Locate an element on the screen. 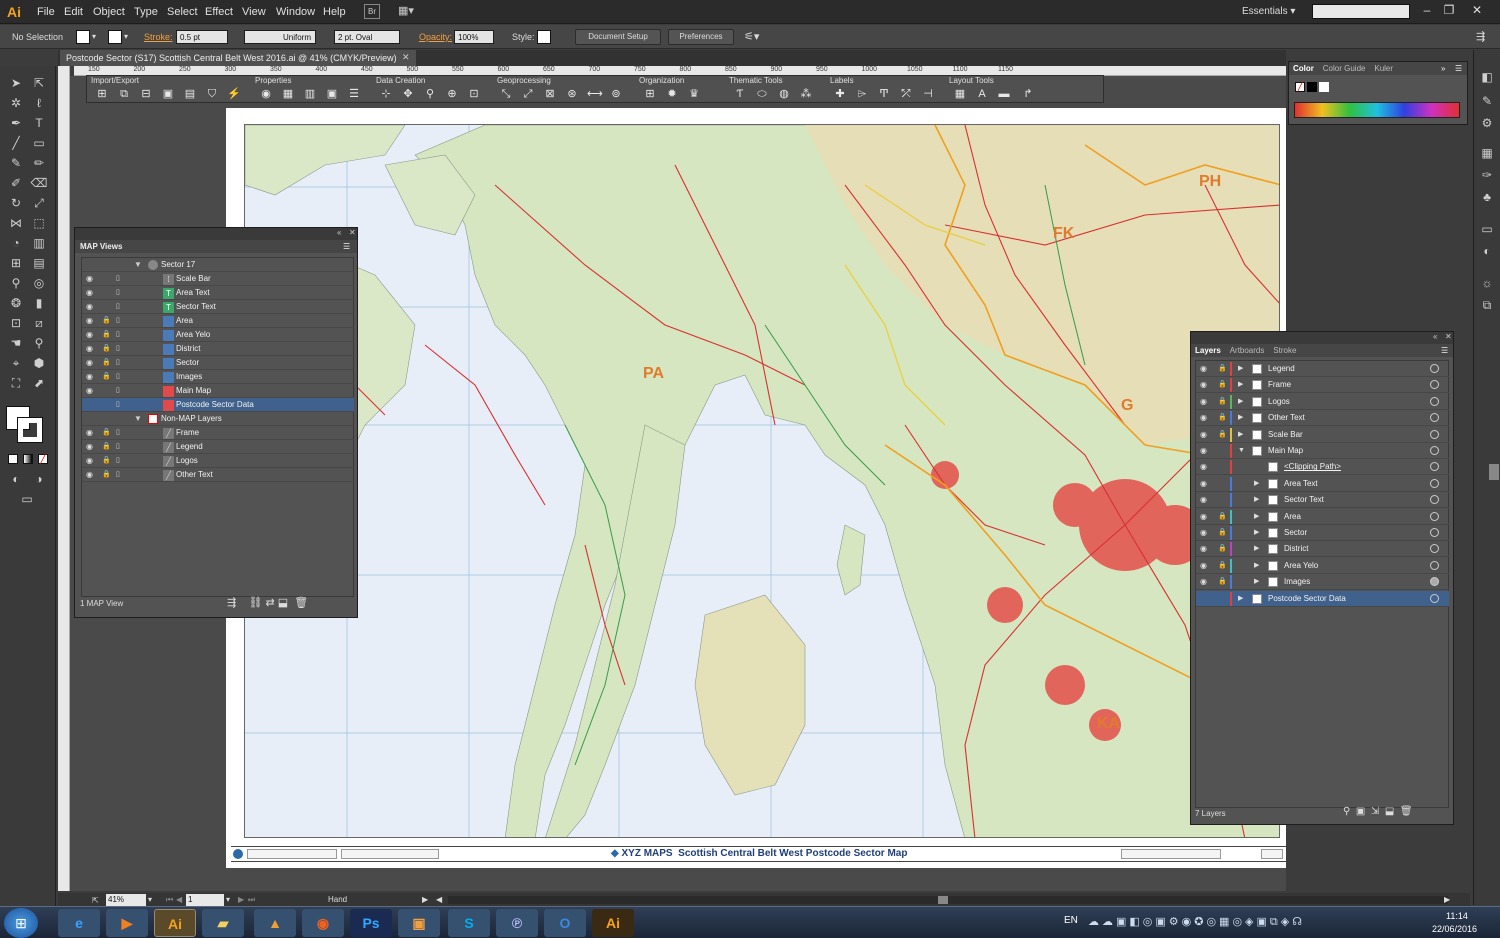 The width and height of the screenshot is (1500, 938). export-db-icon: ▣ is located at coordinates (168, 94).